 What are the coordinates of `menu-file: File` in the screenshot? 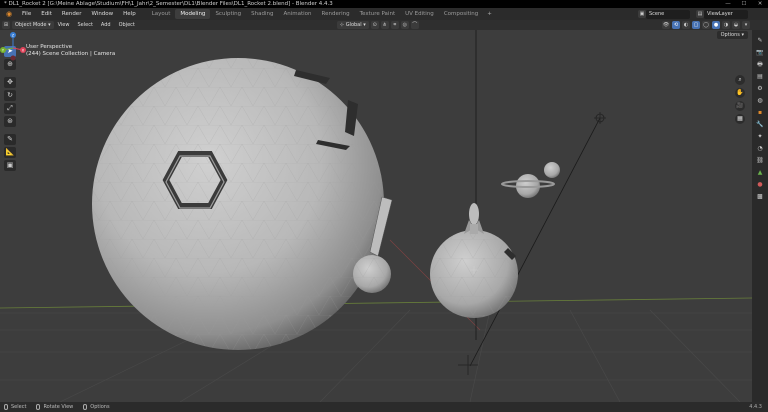 It's located at (26, 14).